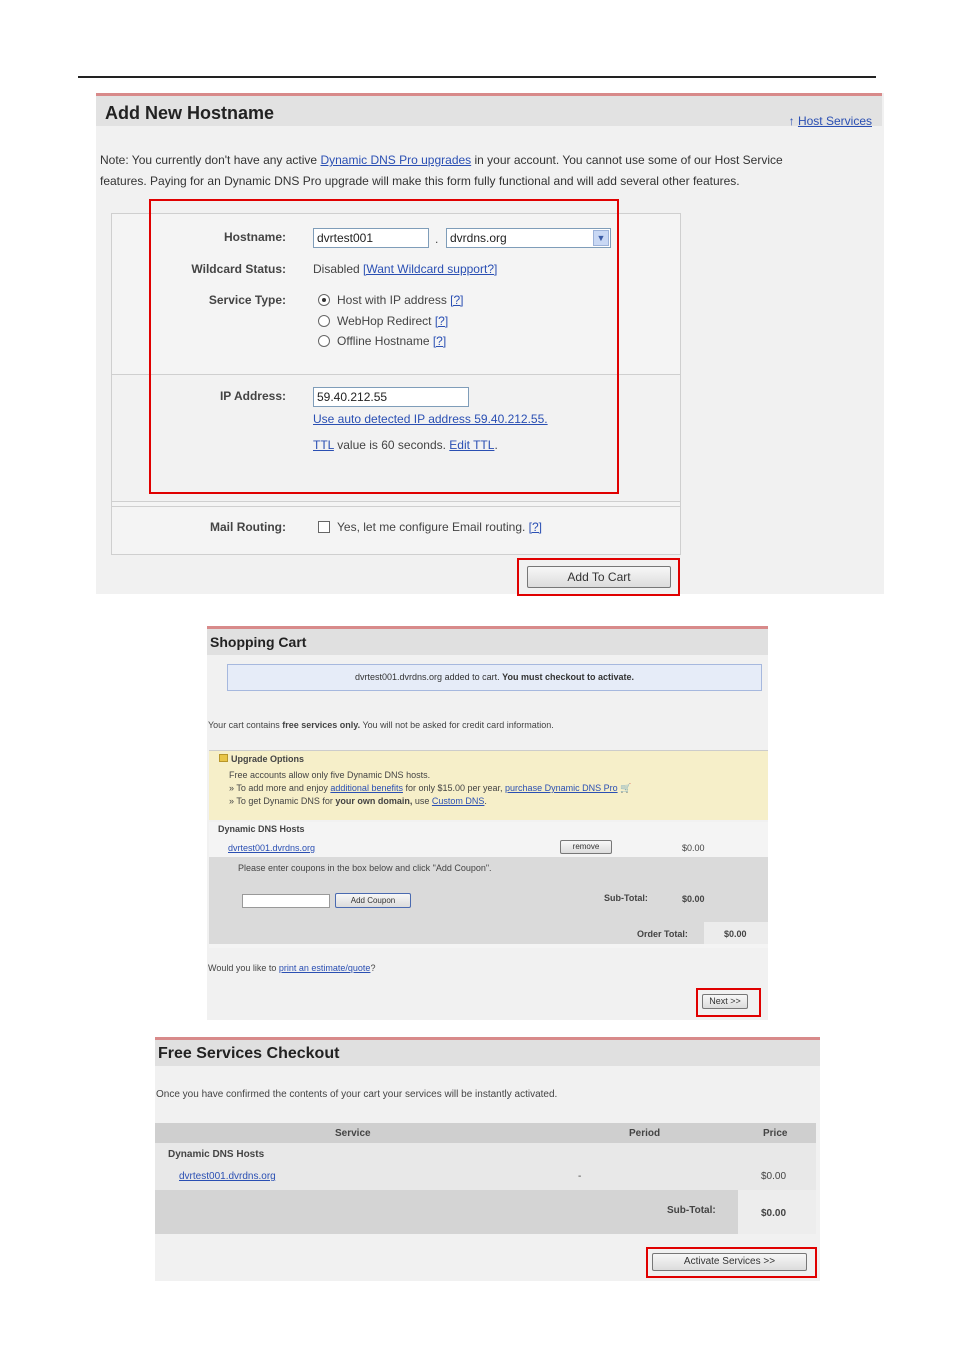 This screenshot has height=1352, width=954. I want to click on remove-button: remove, so click(586, 847).